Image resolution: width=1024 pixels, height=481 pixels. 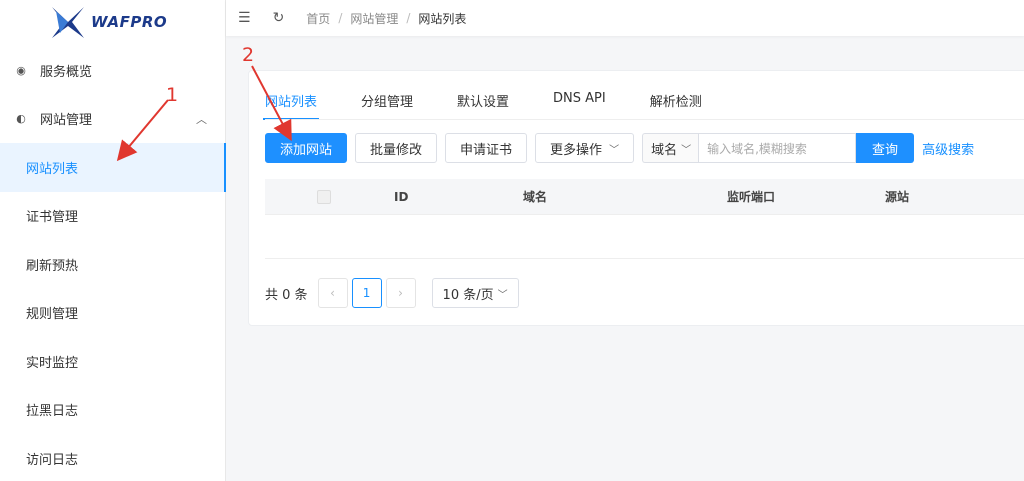 I want to click on dashboard-icon: ◉, so click(x=21, y=70).